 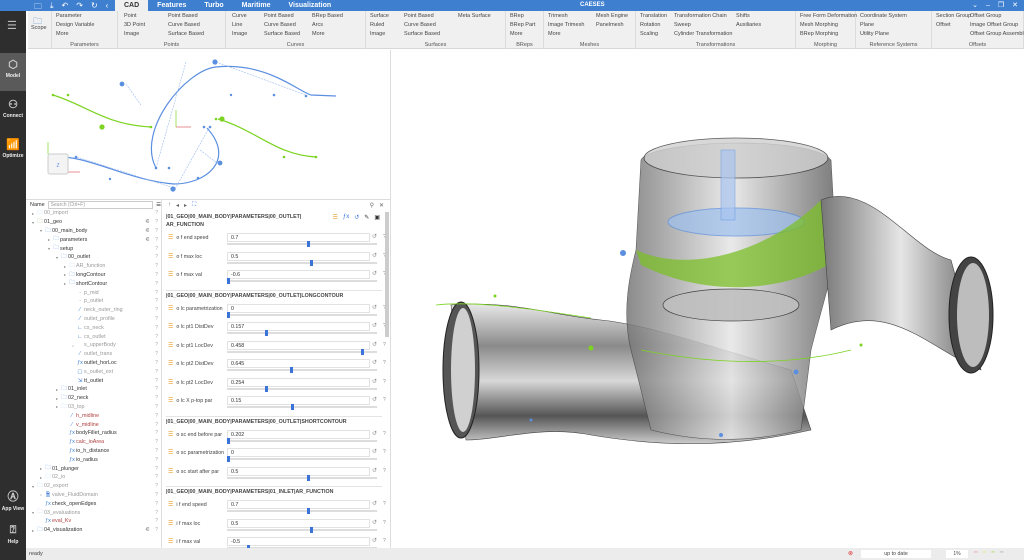 I want to click on menu-icon: ☰, so click(x=12, y=25).